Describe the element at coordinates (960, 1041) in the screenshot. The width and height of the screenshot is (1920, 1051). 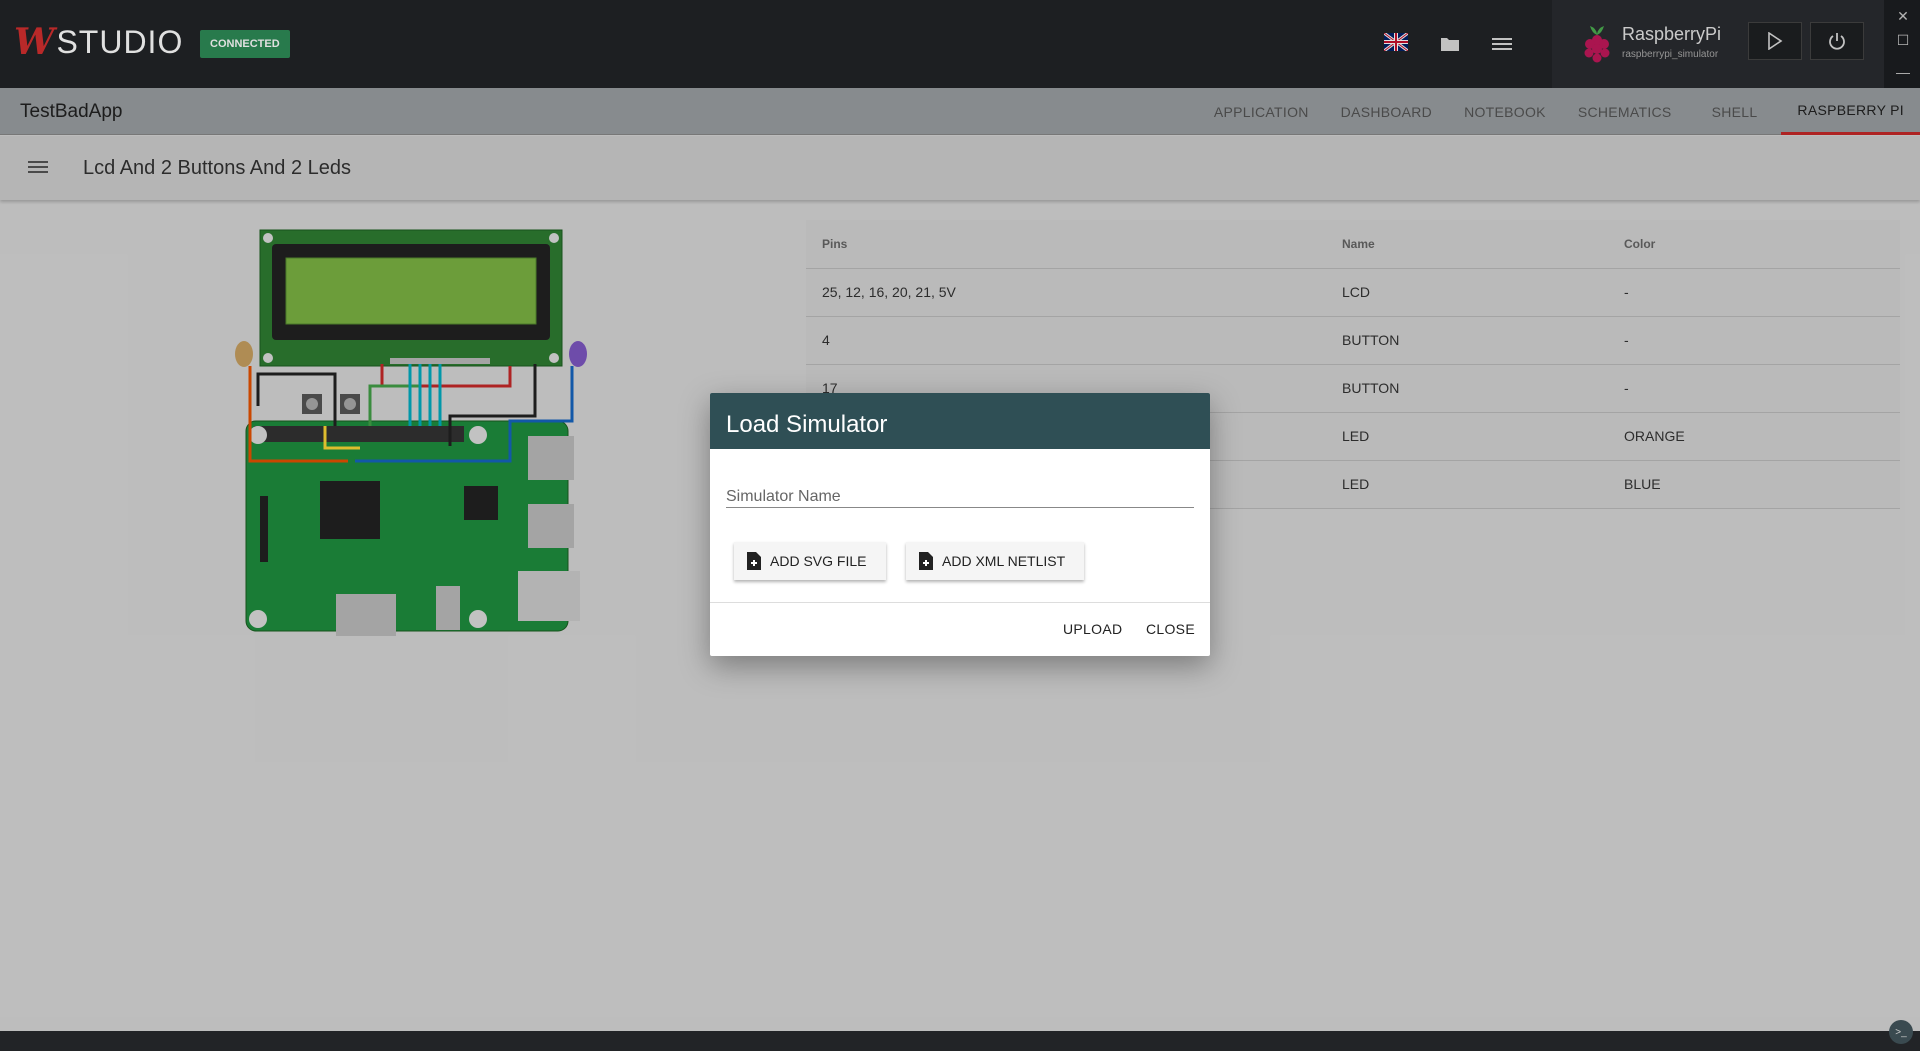
I see `bottom-bar` at that location.